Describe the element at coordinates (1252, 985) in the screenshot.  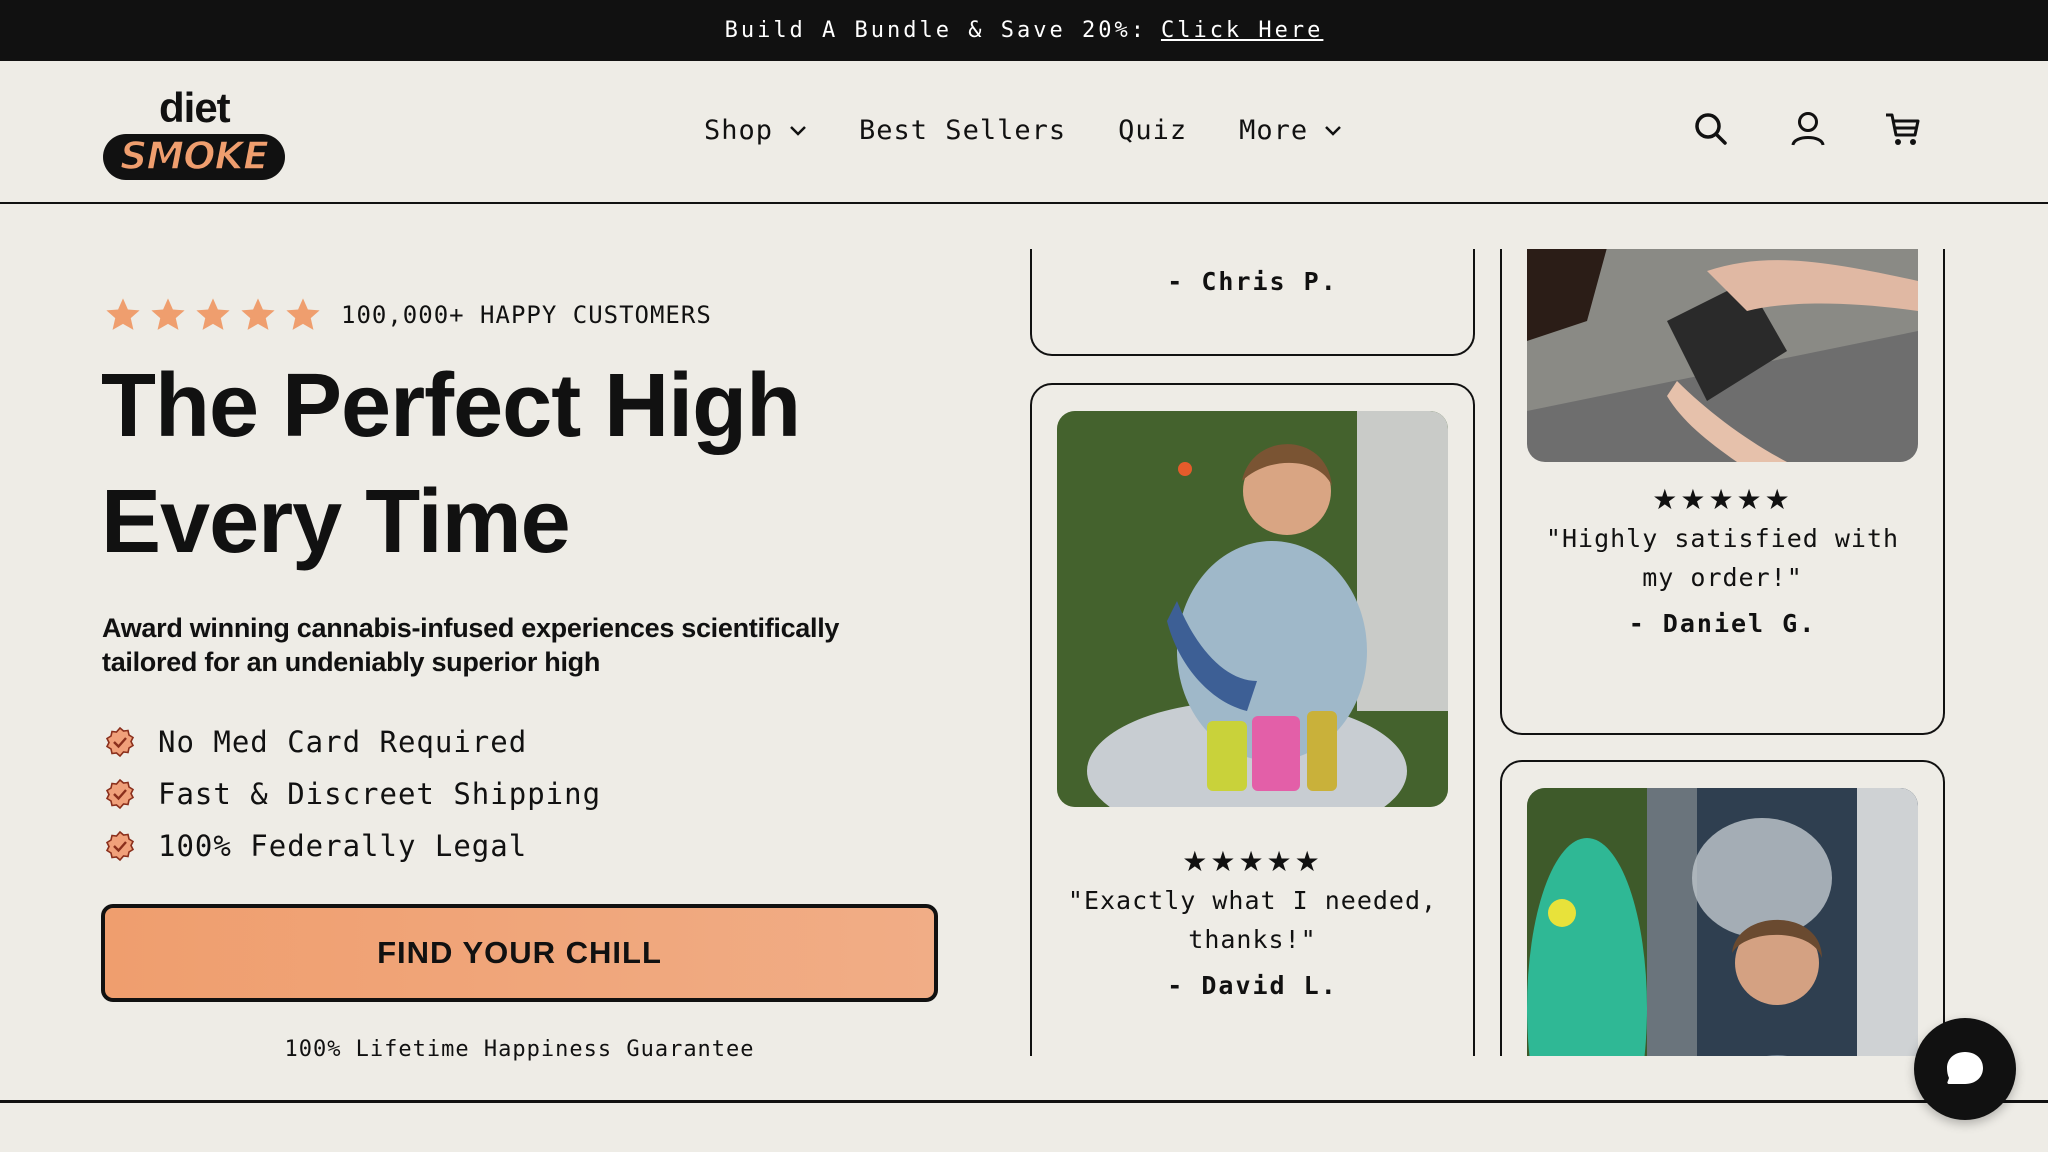
I see `review-author: - David L.` at that location.